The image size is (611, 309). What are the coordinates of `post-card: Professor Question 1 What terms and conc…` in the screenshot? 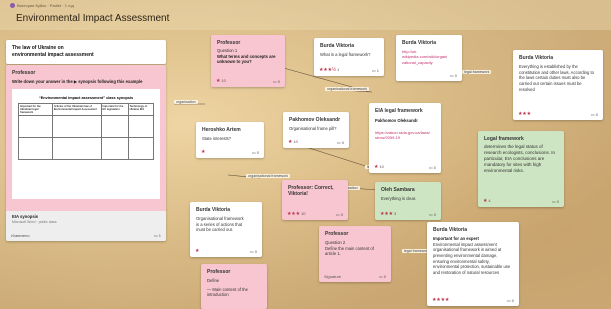 It's located at (248, 61).